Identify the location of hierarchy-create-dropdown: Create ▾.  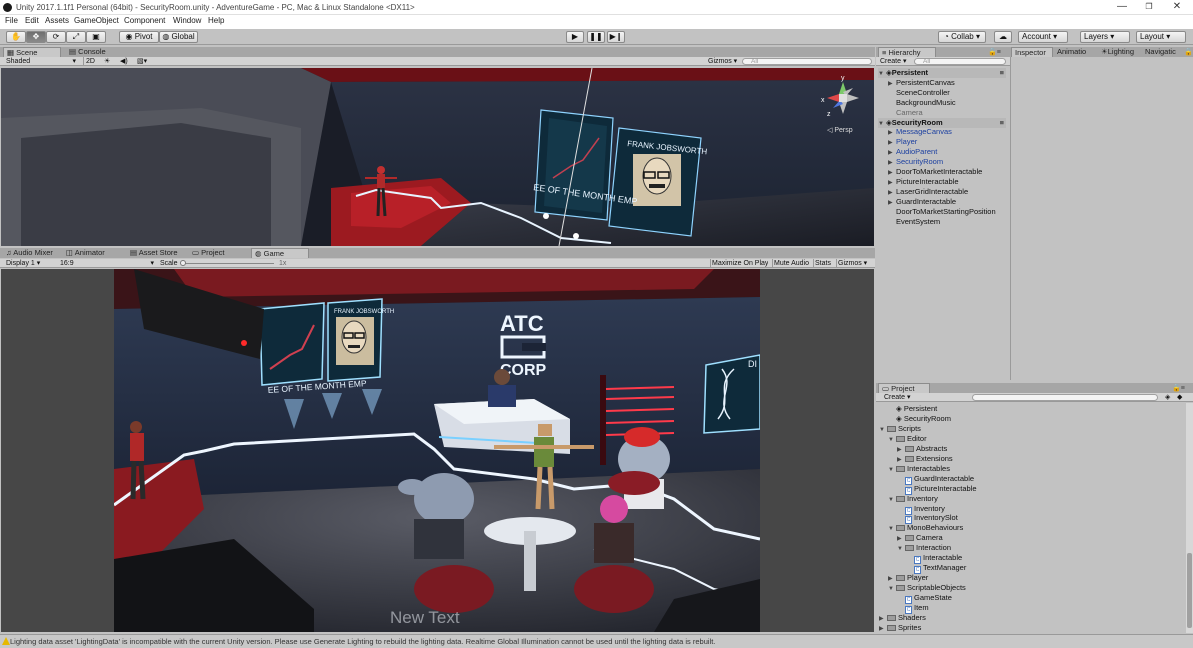
(896, 61).